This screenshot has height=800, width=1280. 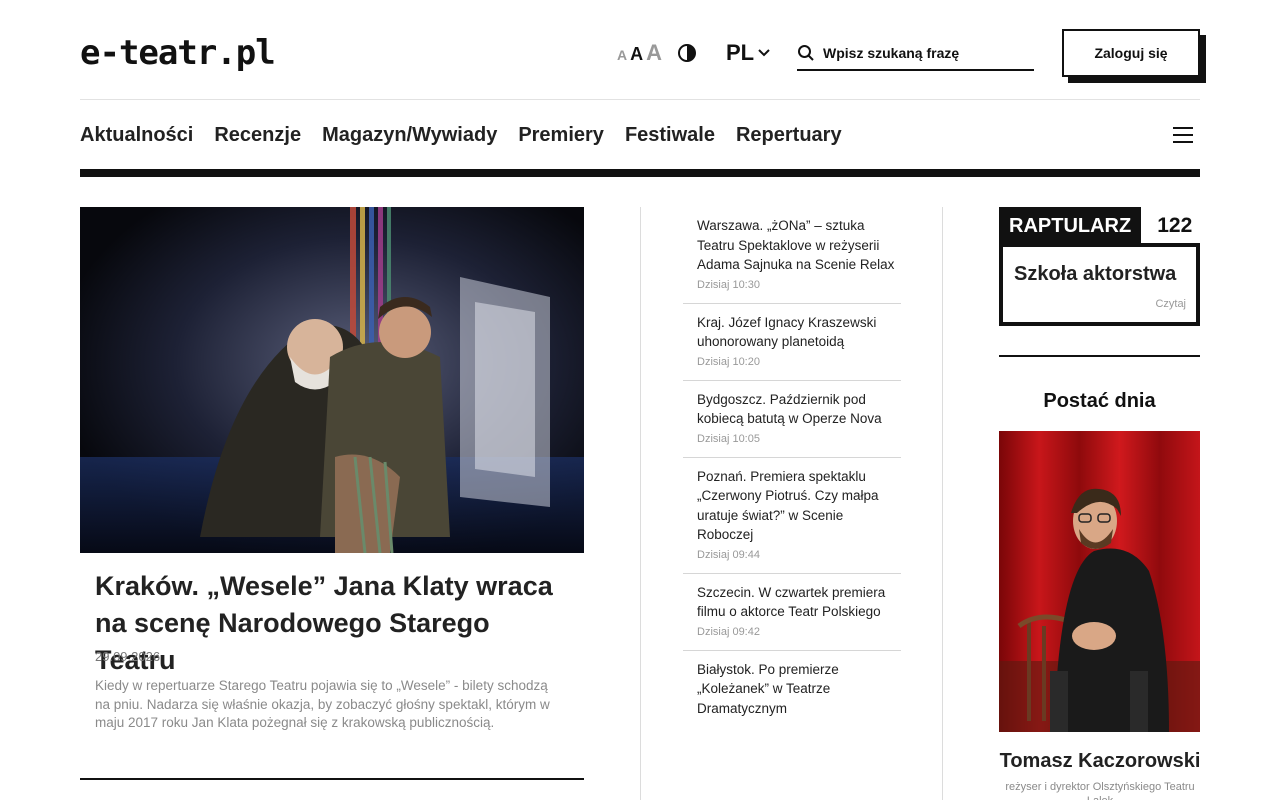 I want to click on person-of-day-name: Tomasz Kaczorowski, so click(x=1100, y=761).